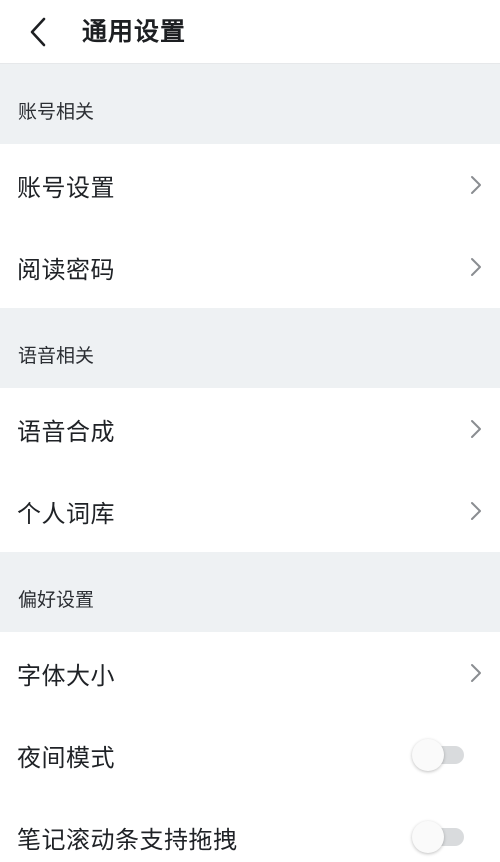 The image size is (500, 862). What do you see at coordinates (66, 187) in the screenshot?
I see `row-label: 账号设置` at bounding box center [66, 187].